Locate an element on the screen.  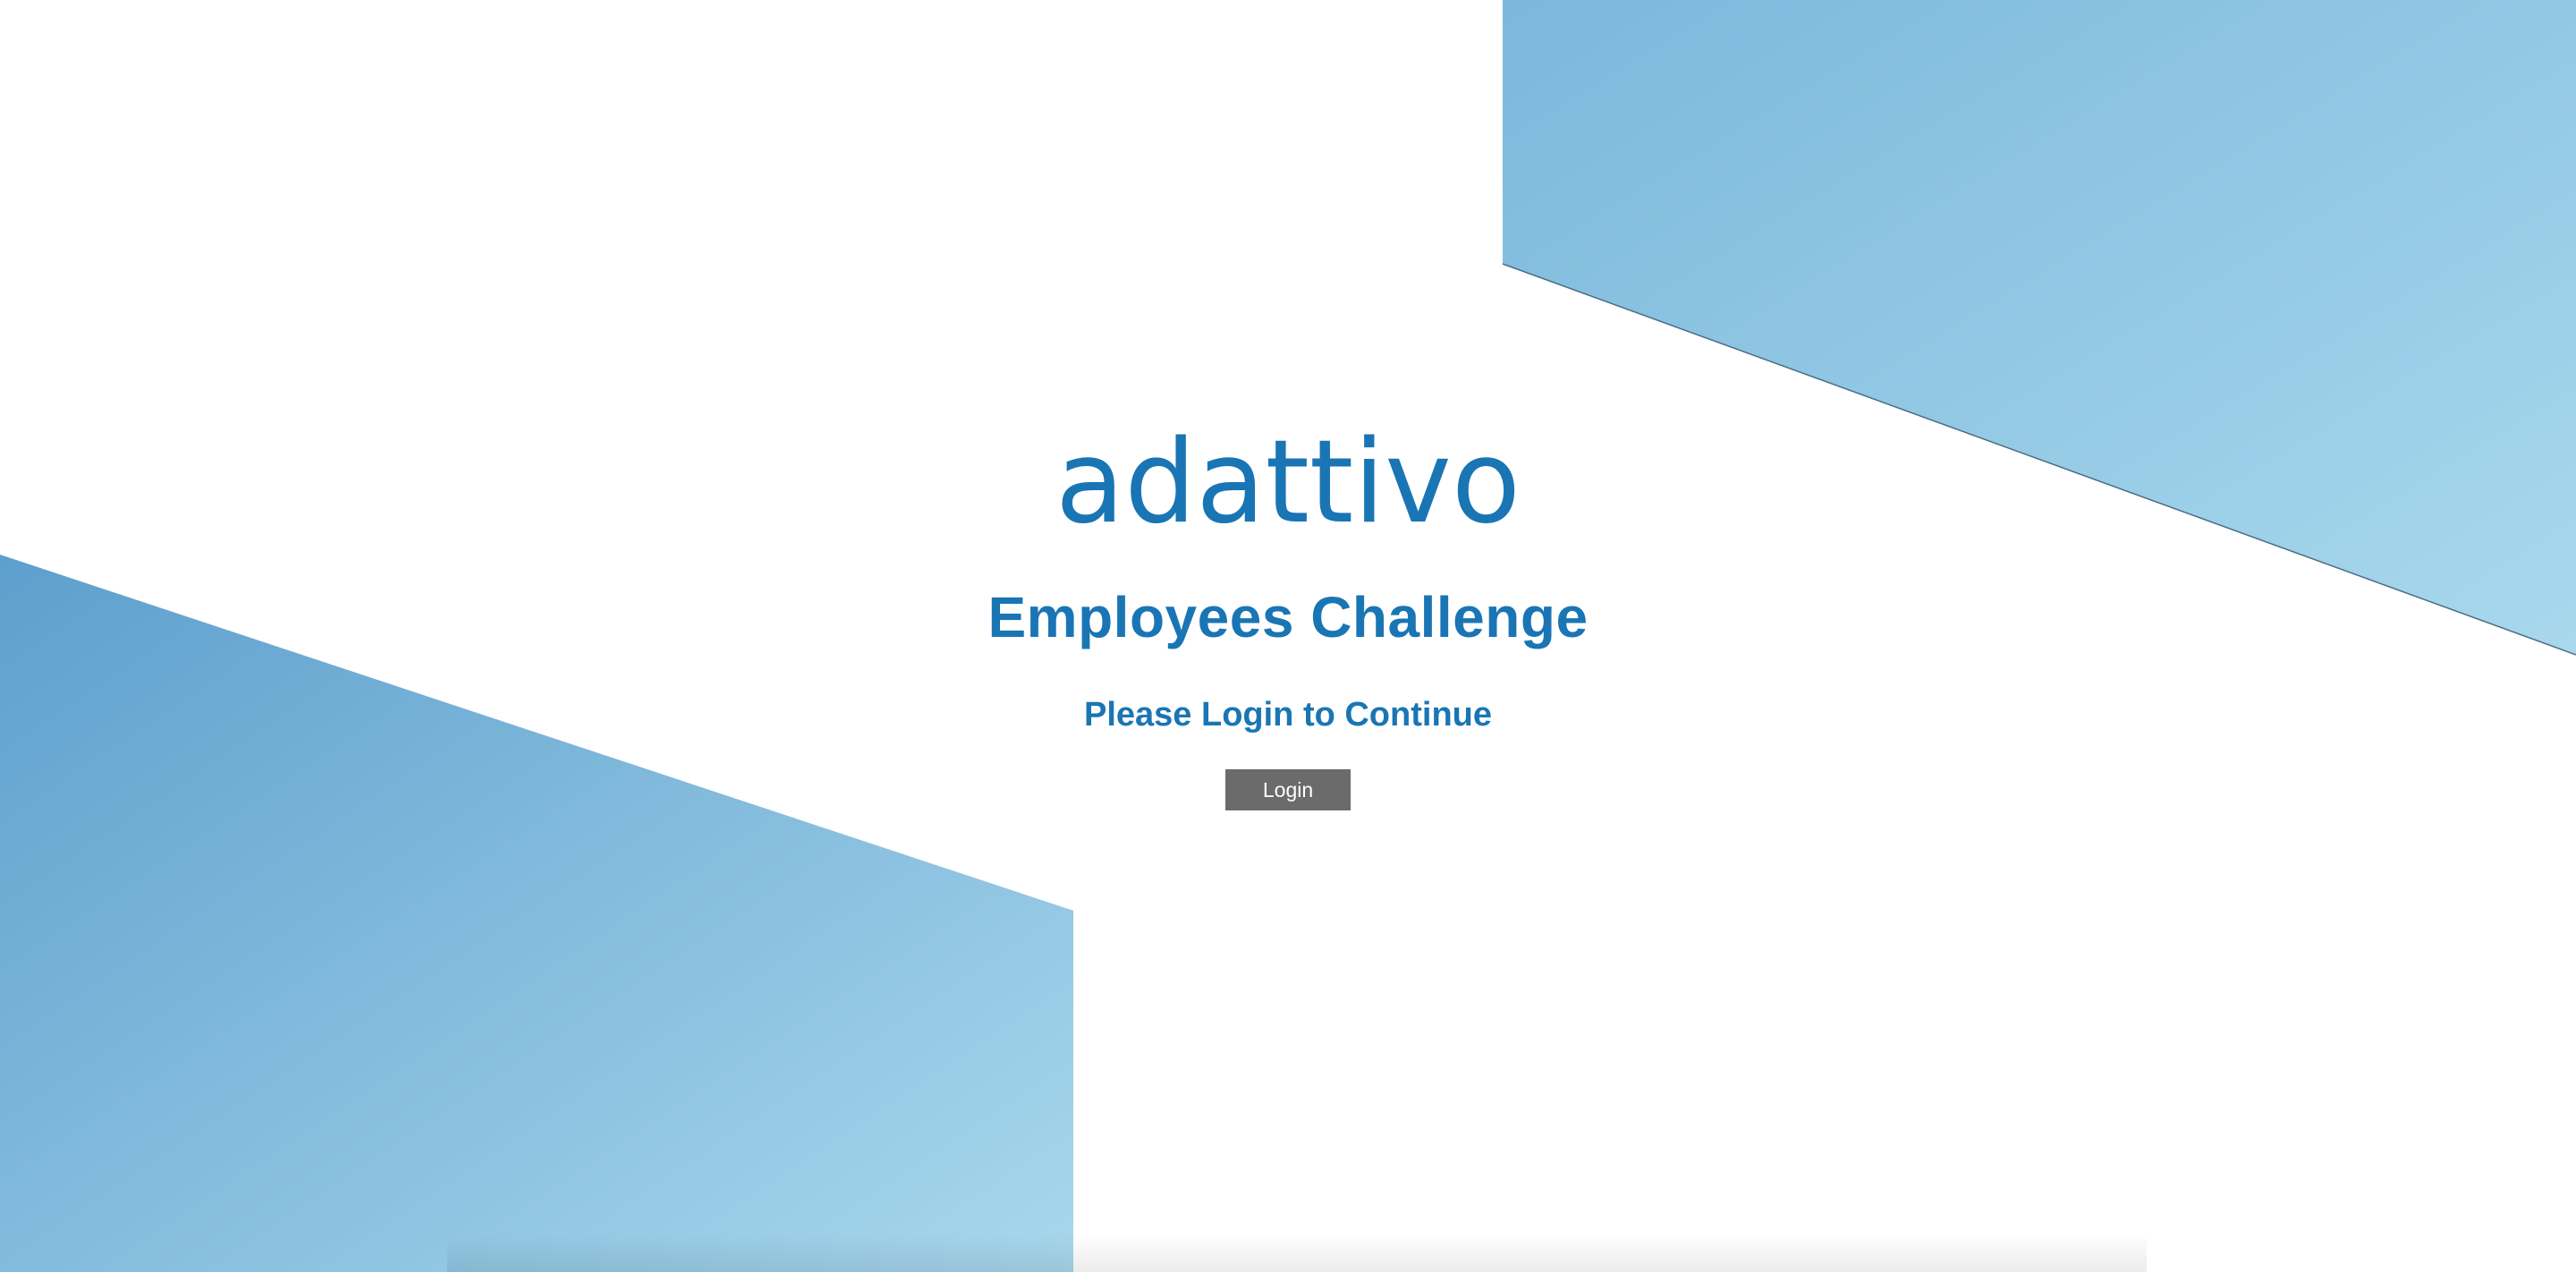
login-button: Login is located at coordinates (1288, 789).